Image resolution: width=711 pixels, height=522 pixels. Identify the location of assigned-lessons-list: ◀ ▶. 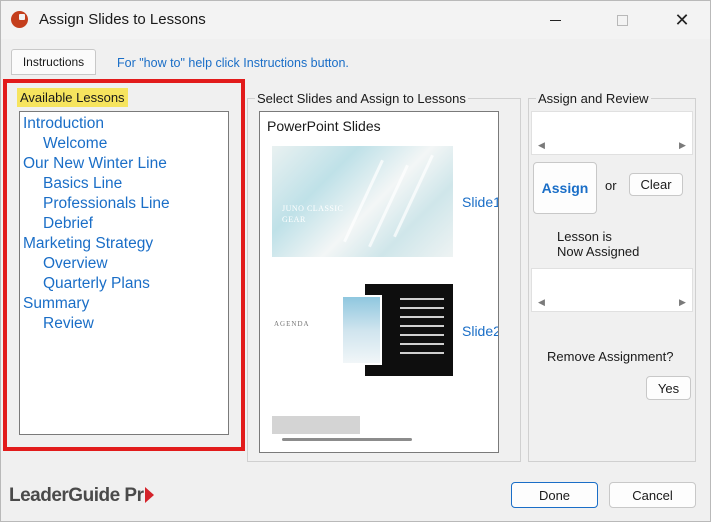
(612, 290).